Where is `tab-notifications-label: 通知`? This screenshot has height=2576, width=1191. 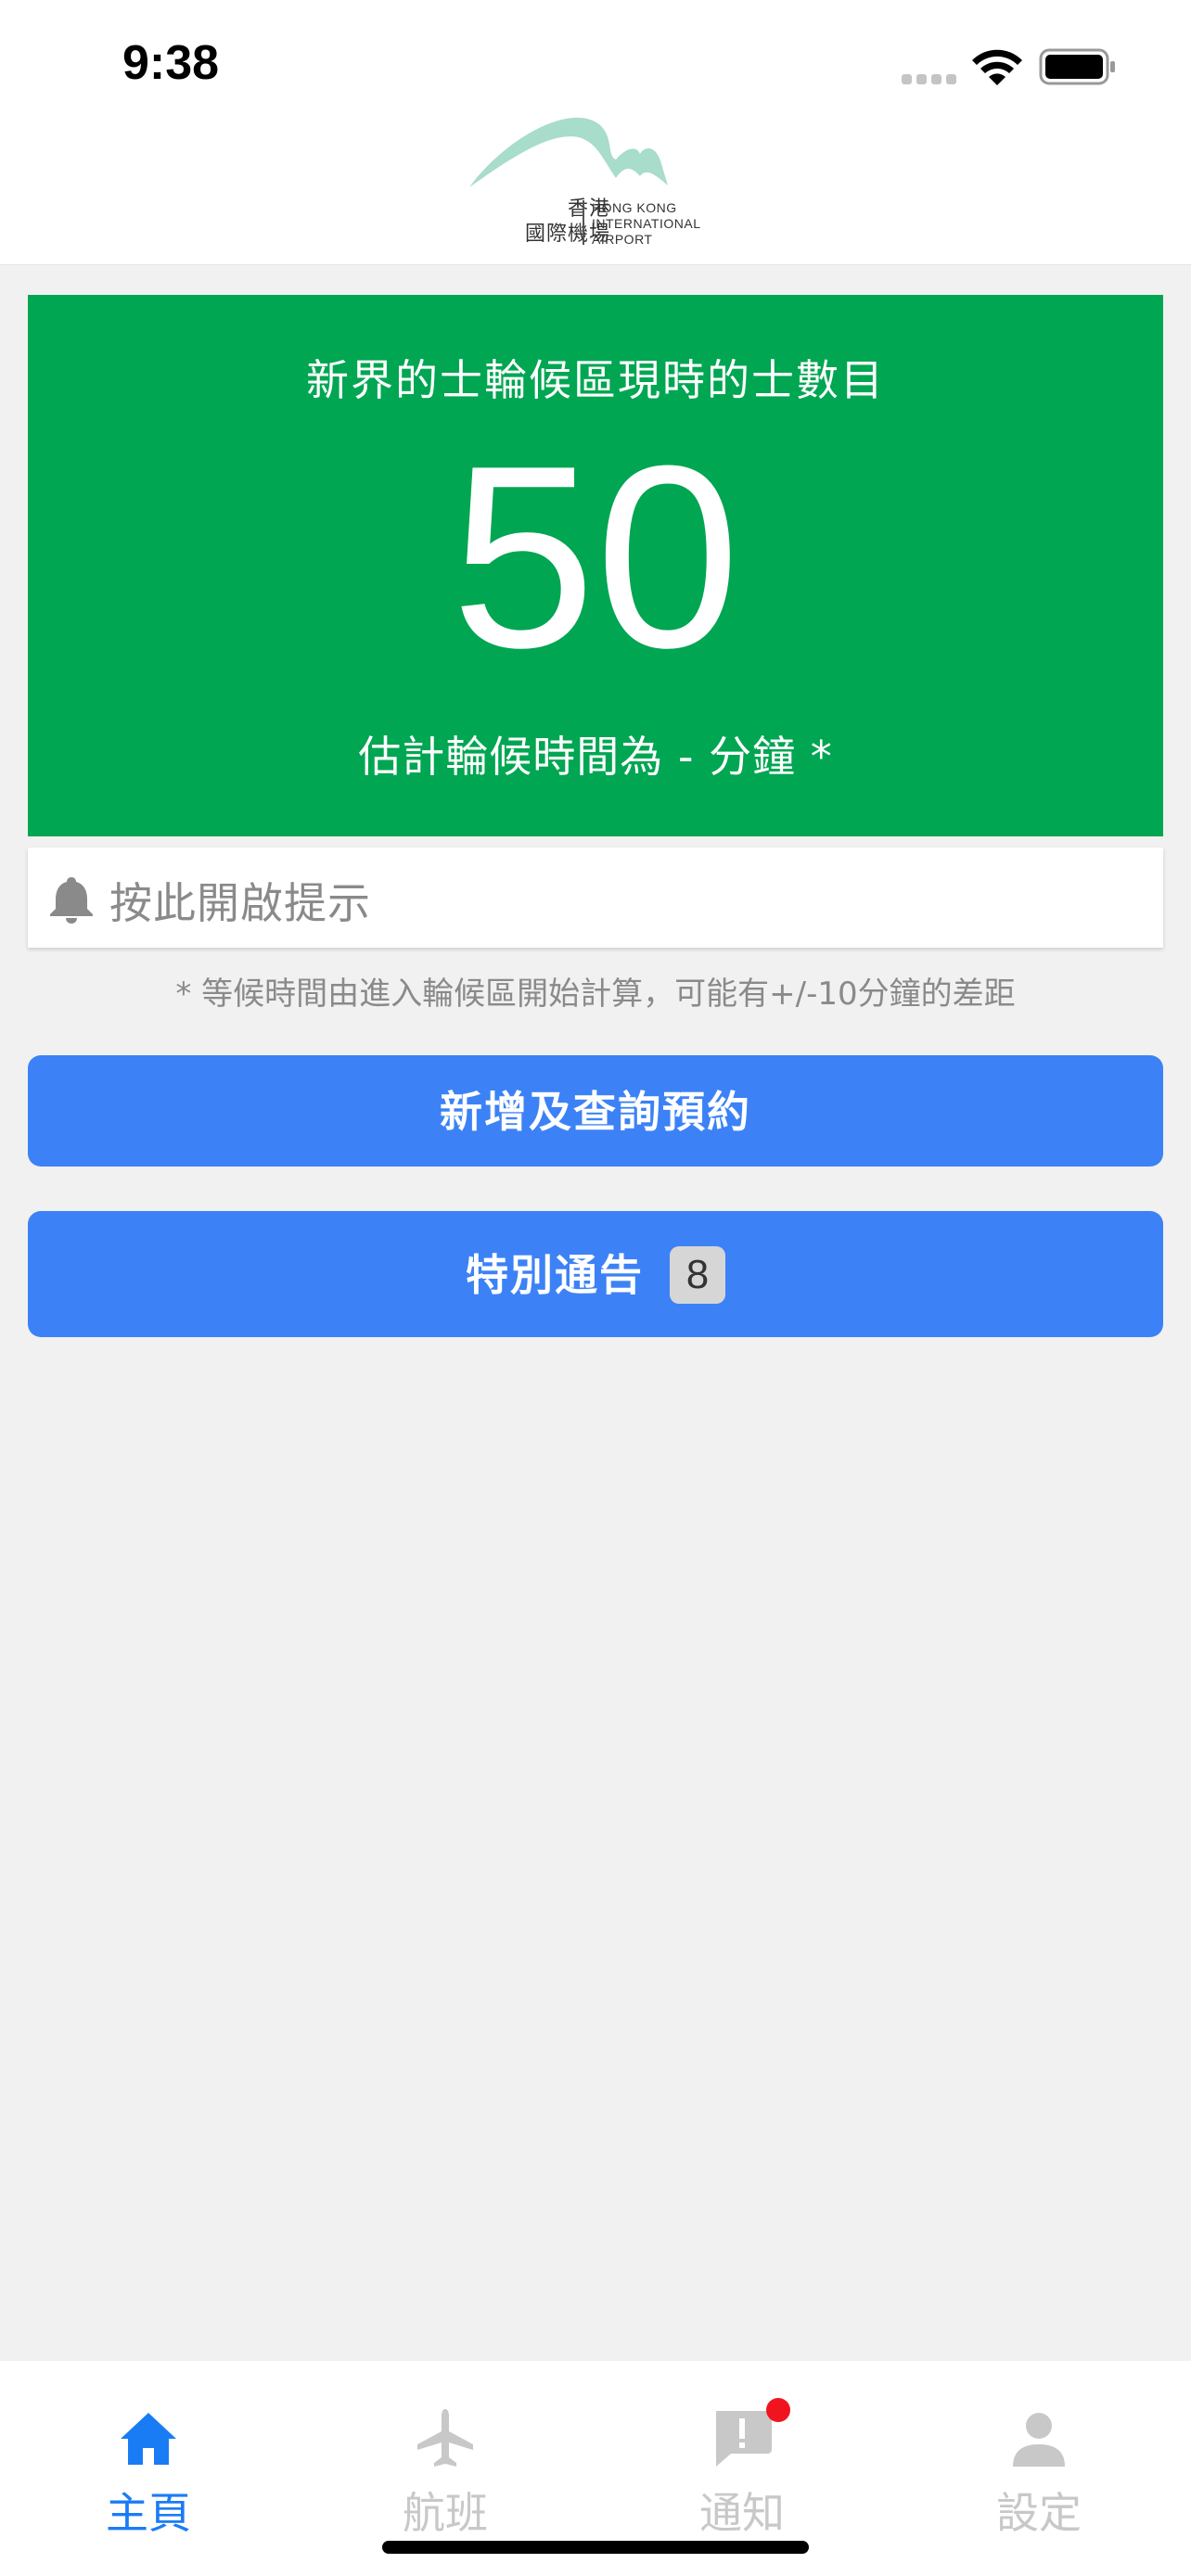 tab-notifications-label: 通知 is located at coordinates (742, 2513).